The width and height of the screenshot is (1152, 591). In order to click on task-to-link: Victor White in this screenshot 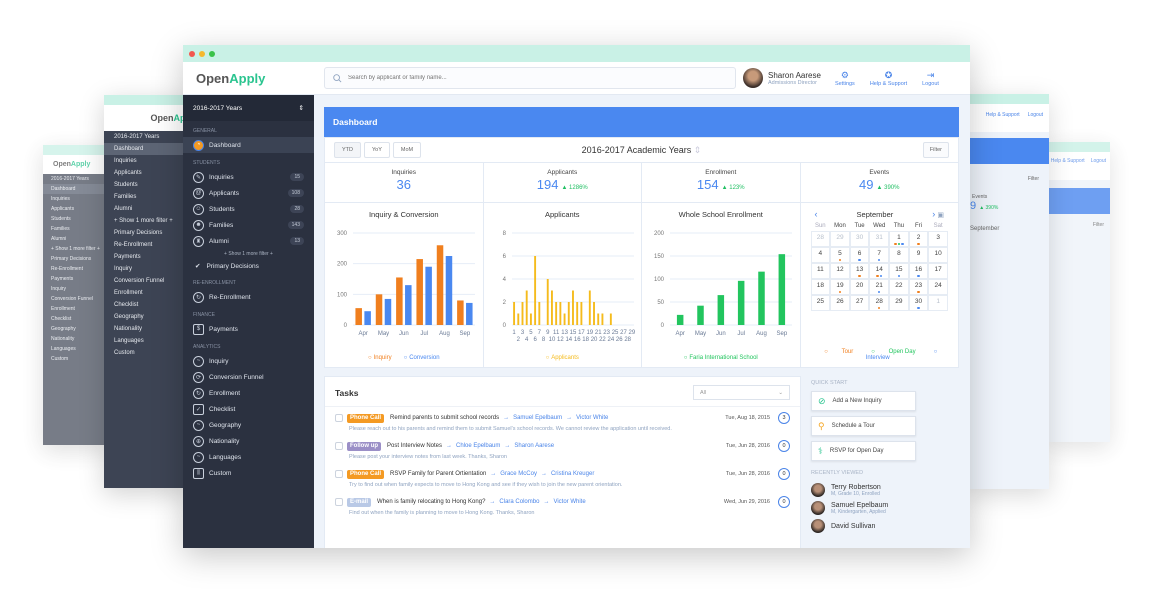, I will do `click(592, 418)`.